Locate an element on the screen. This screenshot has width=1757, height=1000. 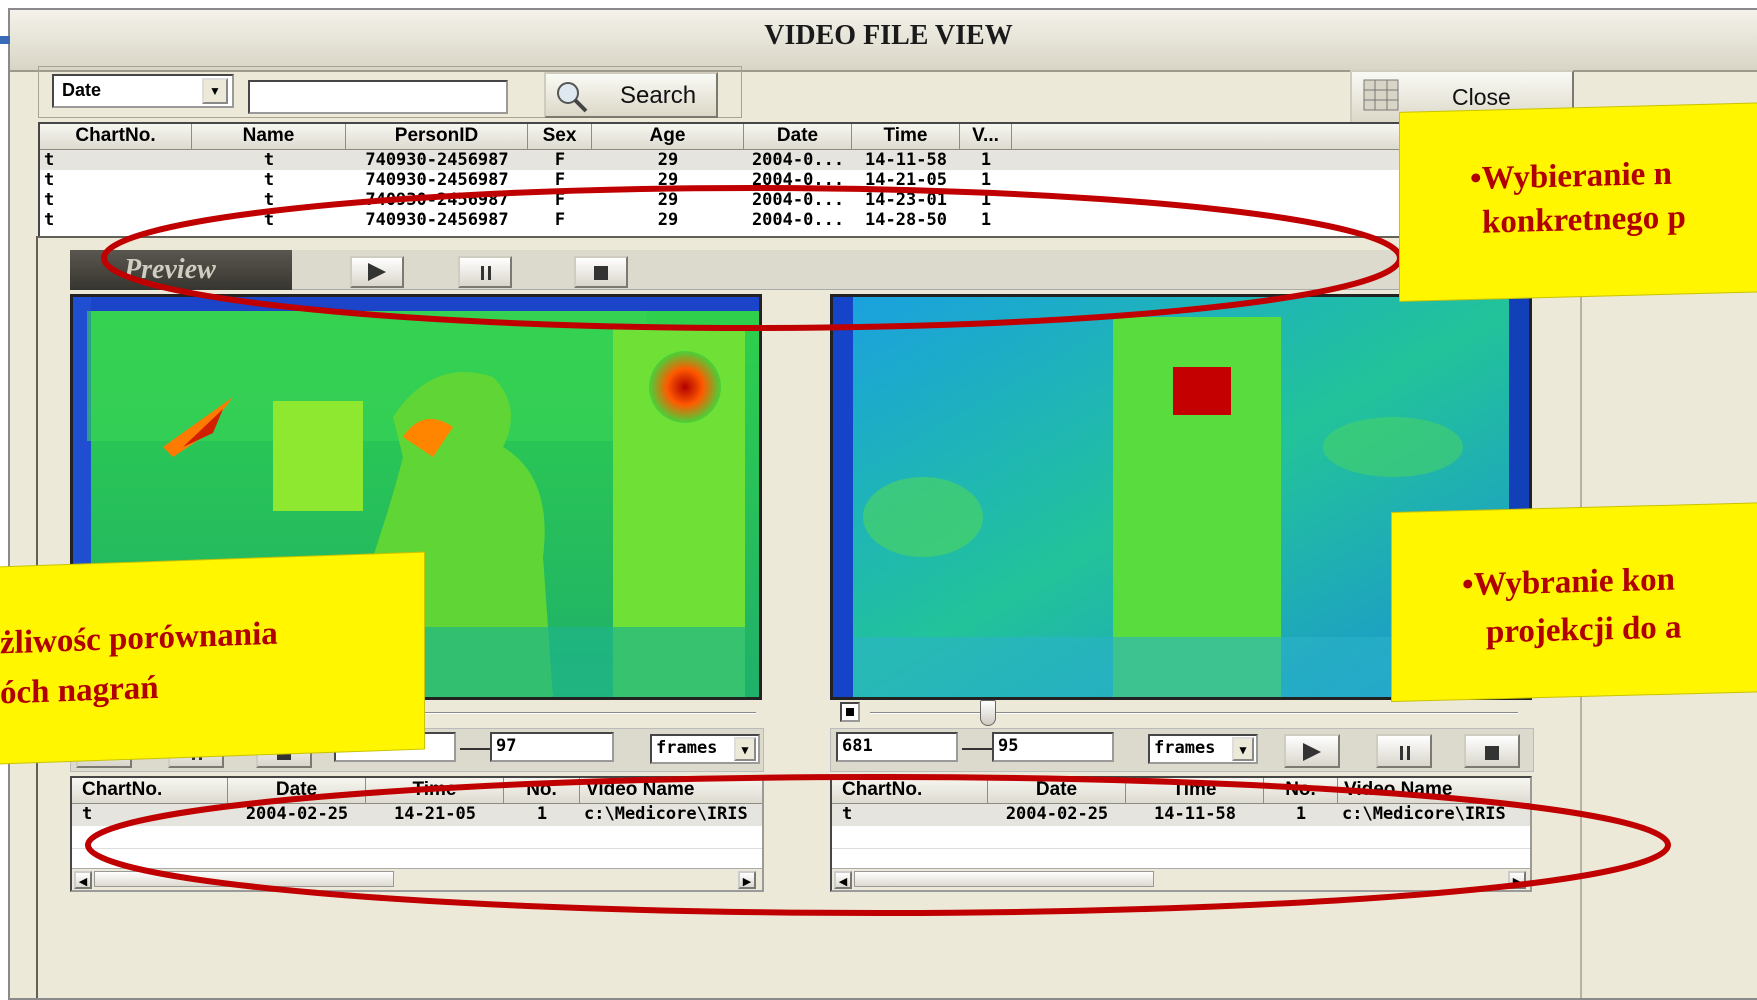
annotation-left: żliwośc porównania óch nagrań is located at coordinates (212, 658).